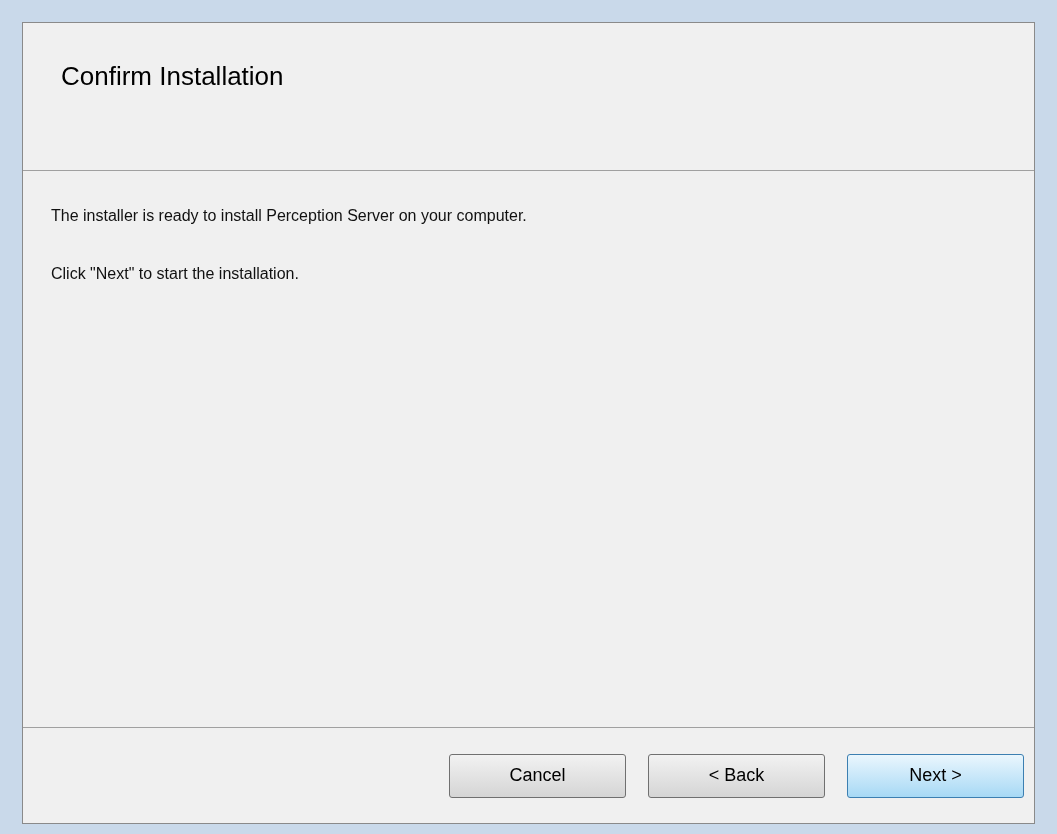  What do you see at coordinates (537, 775) in the screenshot?
I see `wizard-button: Cancel` at bounding box center [537, 775].